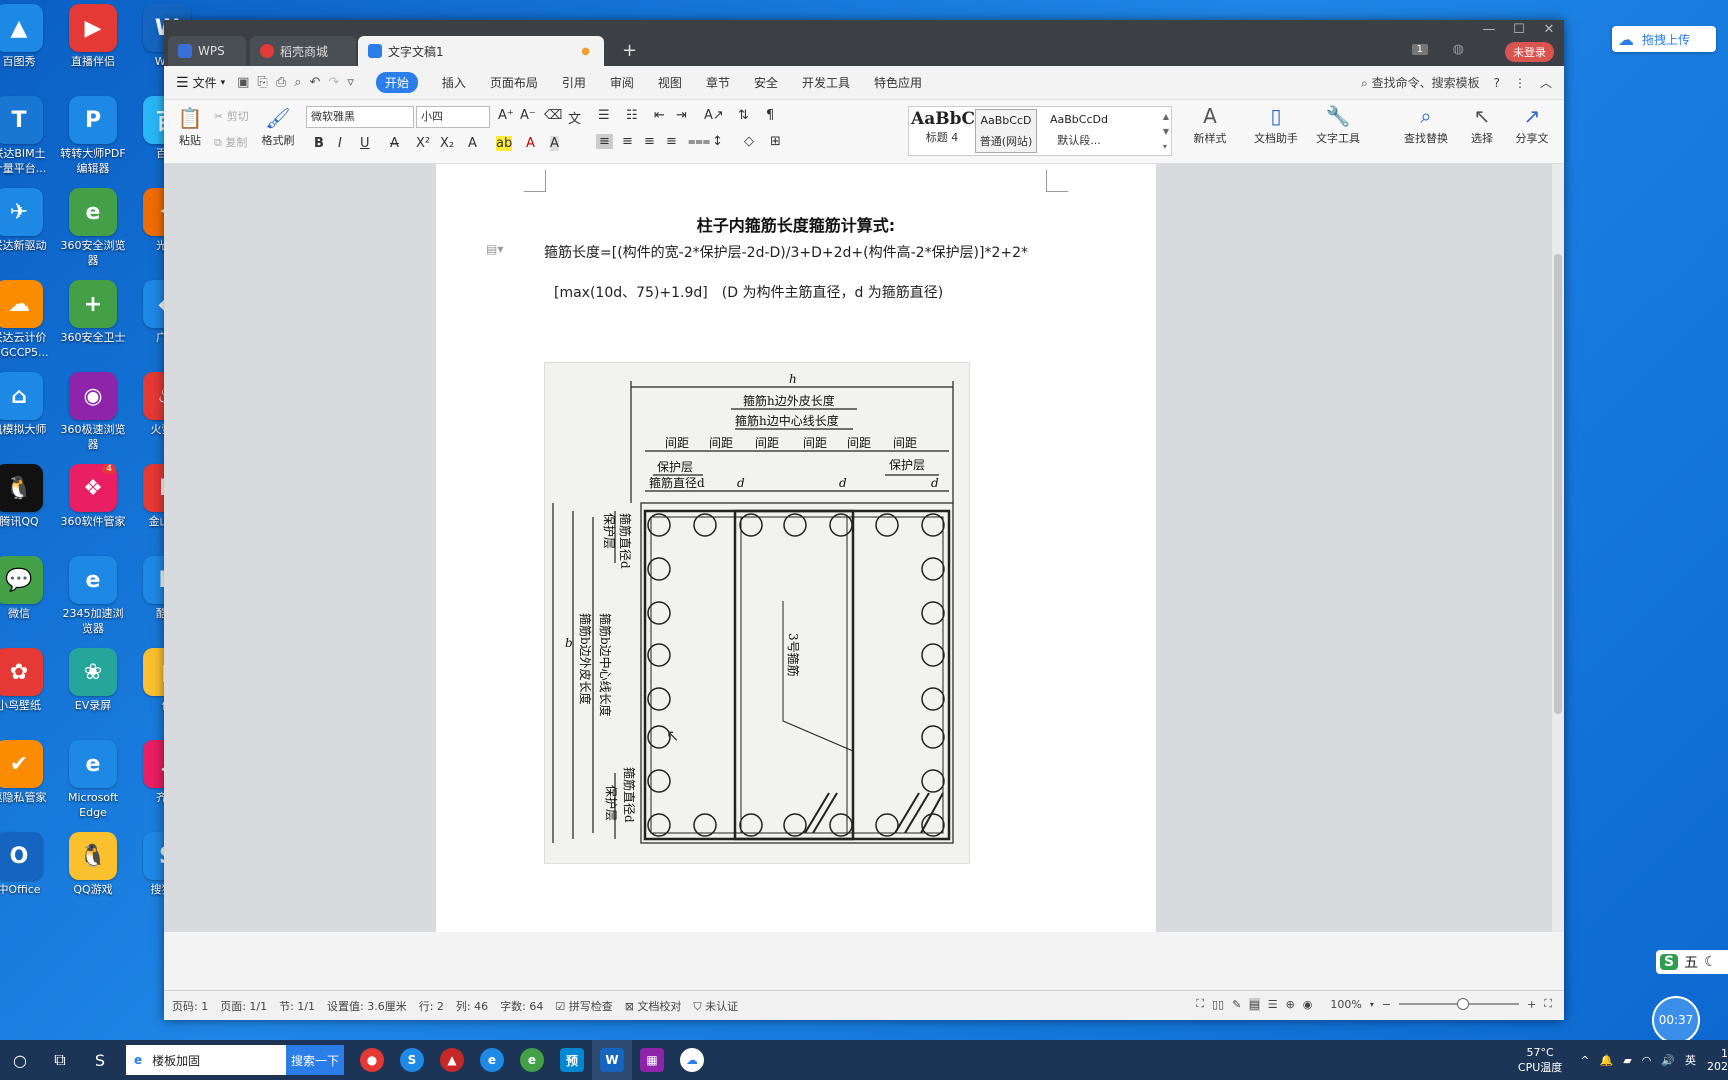 This screenshot has height=1080, width=1728. What do you see at coordinates (1254, 1004) in the screenshot?
I see `page-view-icon: ▤` at bounding box center [1254, 1004].